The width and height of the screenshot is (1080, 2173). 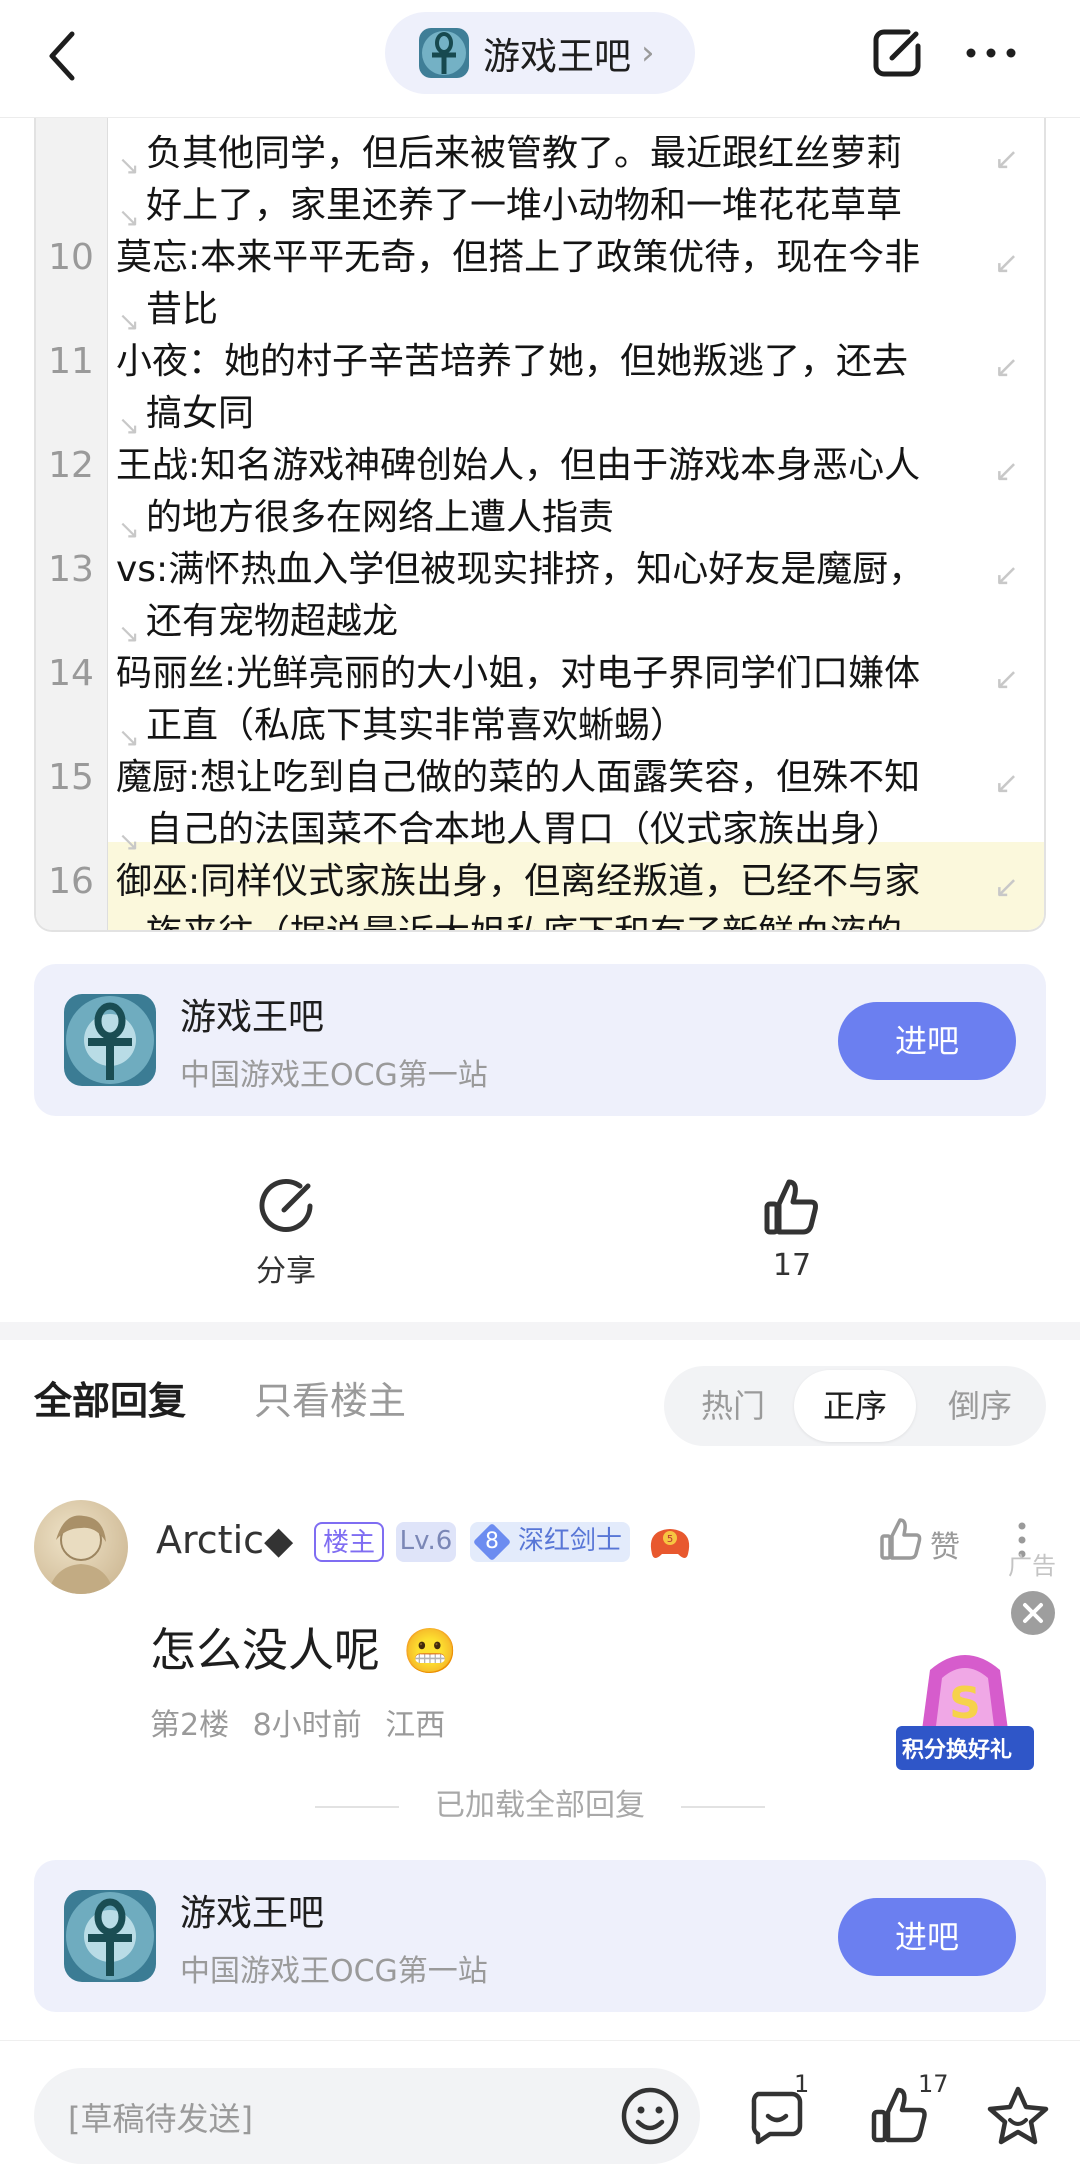 What do you see at coordinates (265, 1650) in the screenshot?
I see `comment-body: 怎么没人呢` at bounding box center [265, 1650].